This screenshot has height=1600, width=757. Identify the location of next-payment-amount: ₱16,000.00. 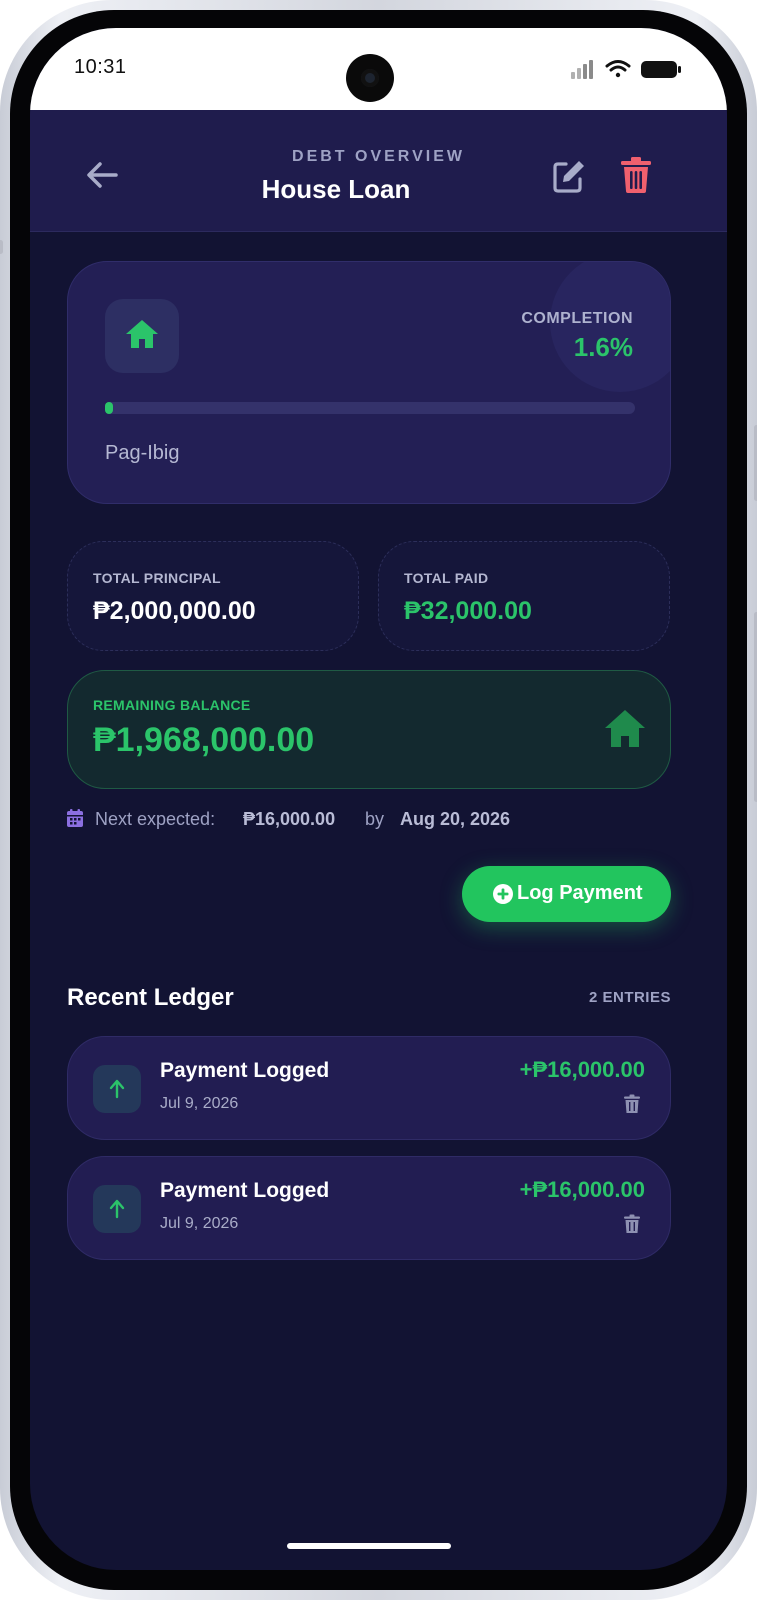
(289, 819).